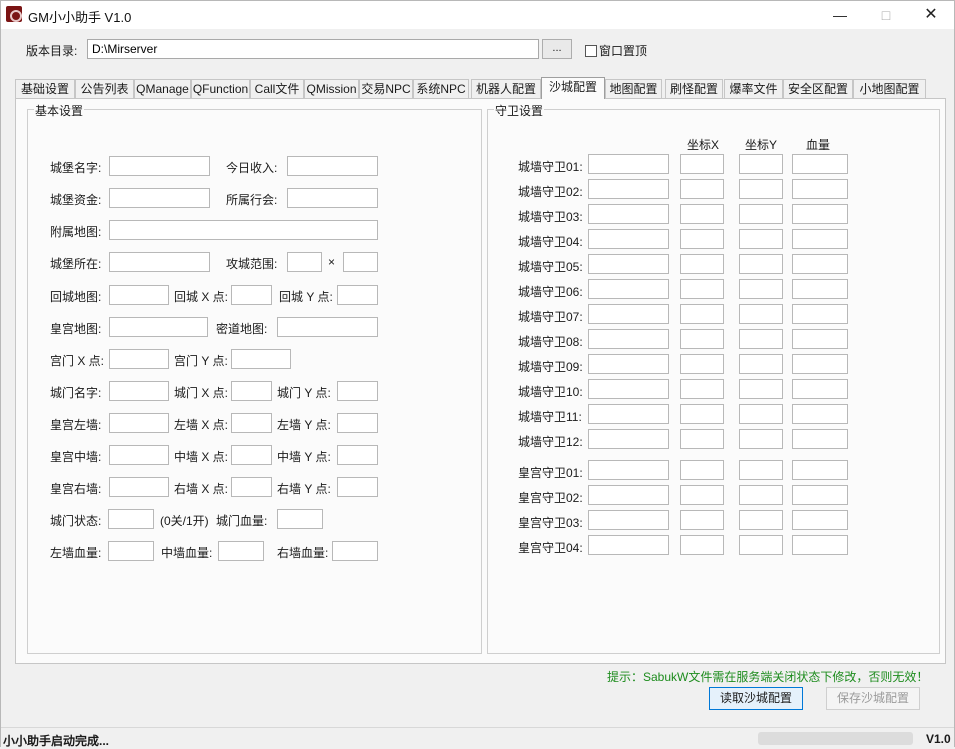 This screenshot has height=749, width=955. I want to click on input-gate-name, so click(139, 391).